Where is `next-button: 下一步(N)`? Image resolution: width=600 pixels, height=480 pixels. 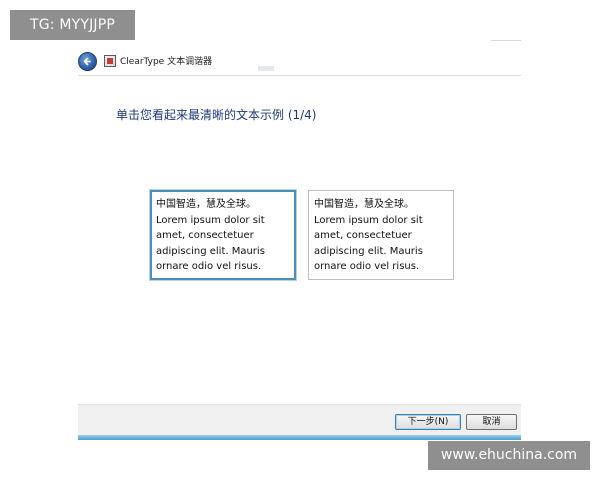 next-button: 下一步(N) is located at coordinates (428, 422).